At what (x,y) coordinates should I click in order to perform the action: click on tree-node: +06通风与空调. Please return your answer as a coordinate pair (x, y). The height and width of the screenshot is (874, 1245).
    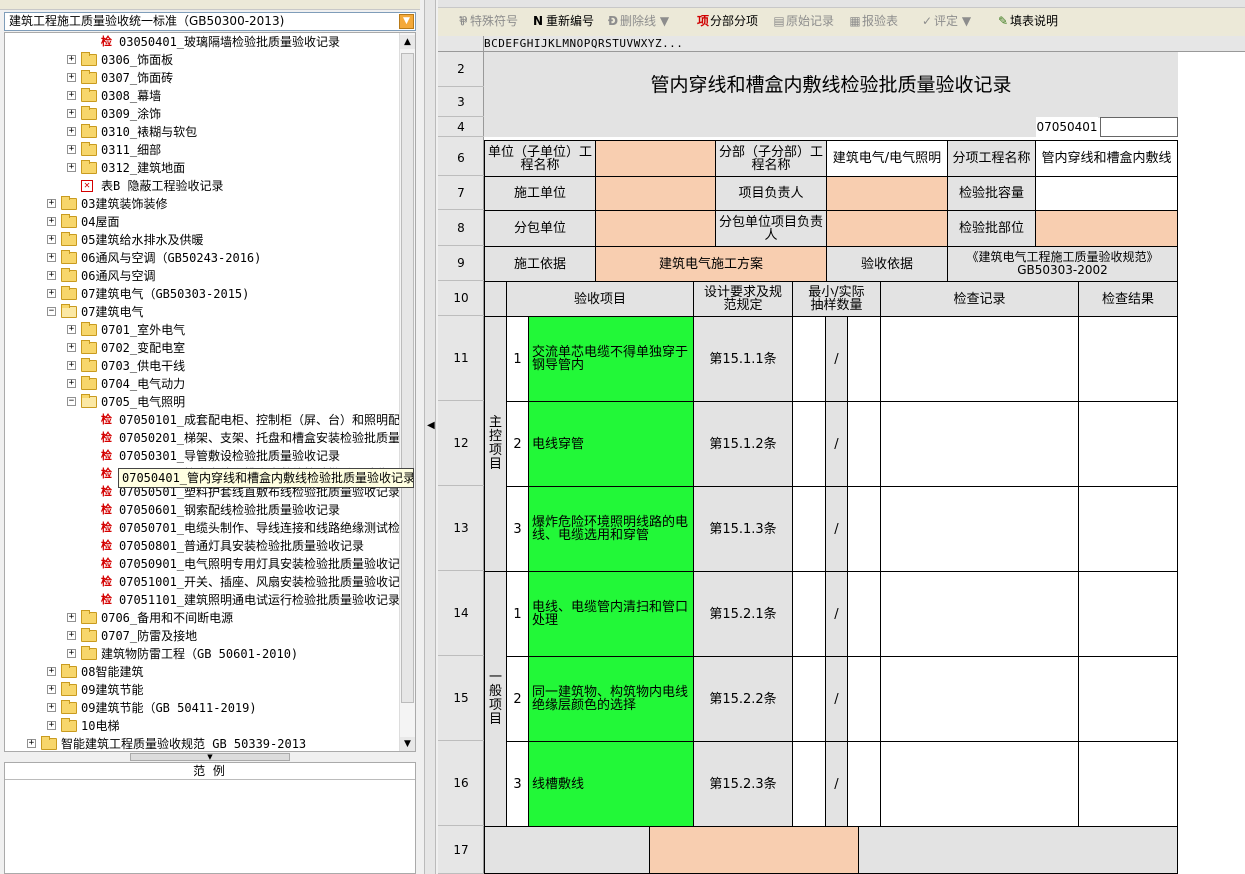
    Looking at the image, I should click on (202, 276).